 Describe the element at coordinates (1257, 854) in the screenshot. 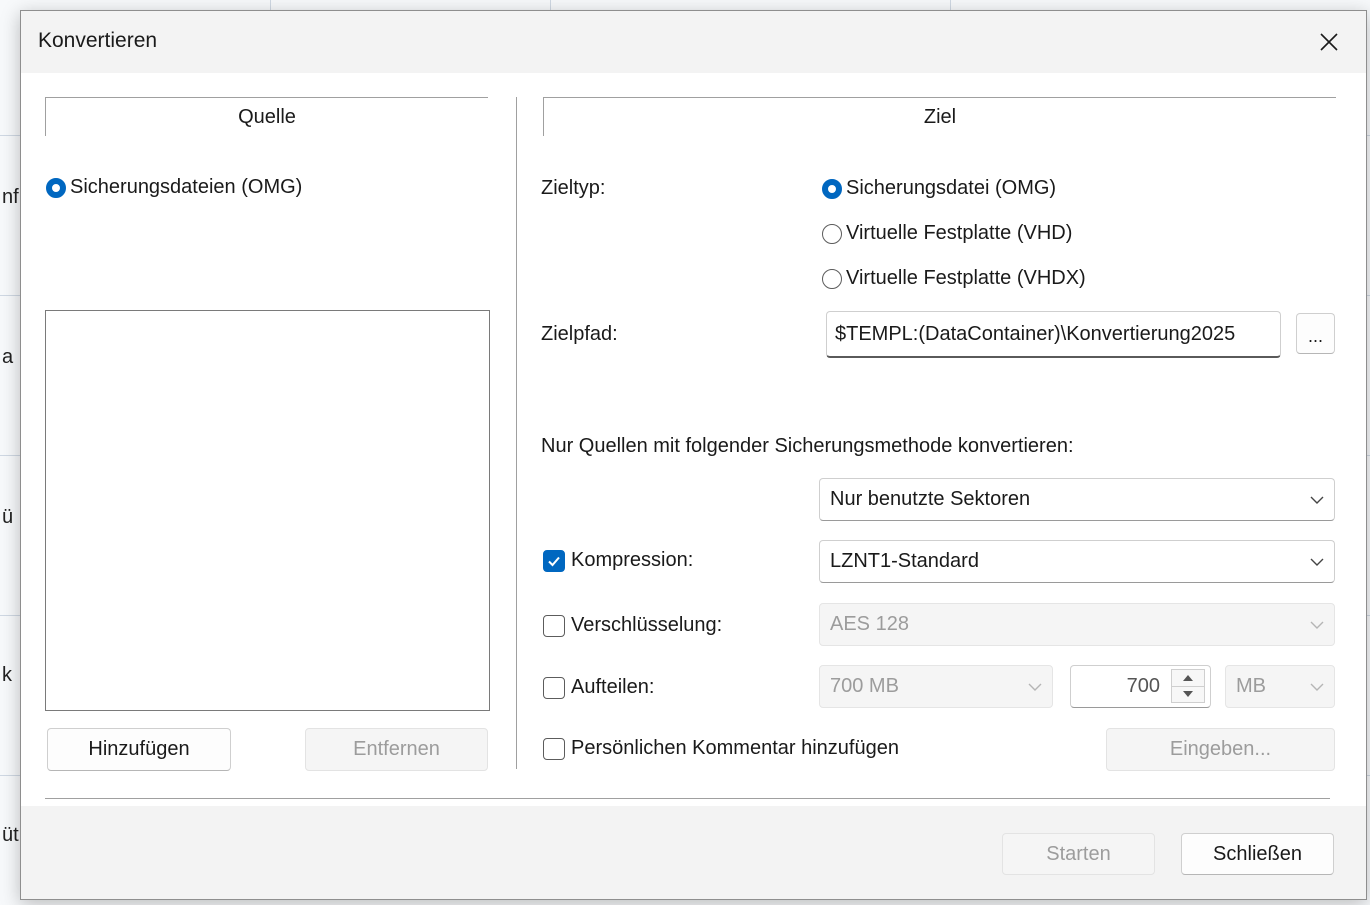

I see `close-dialog-button: Schließen` at that location.